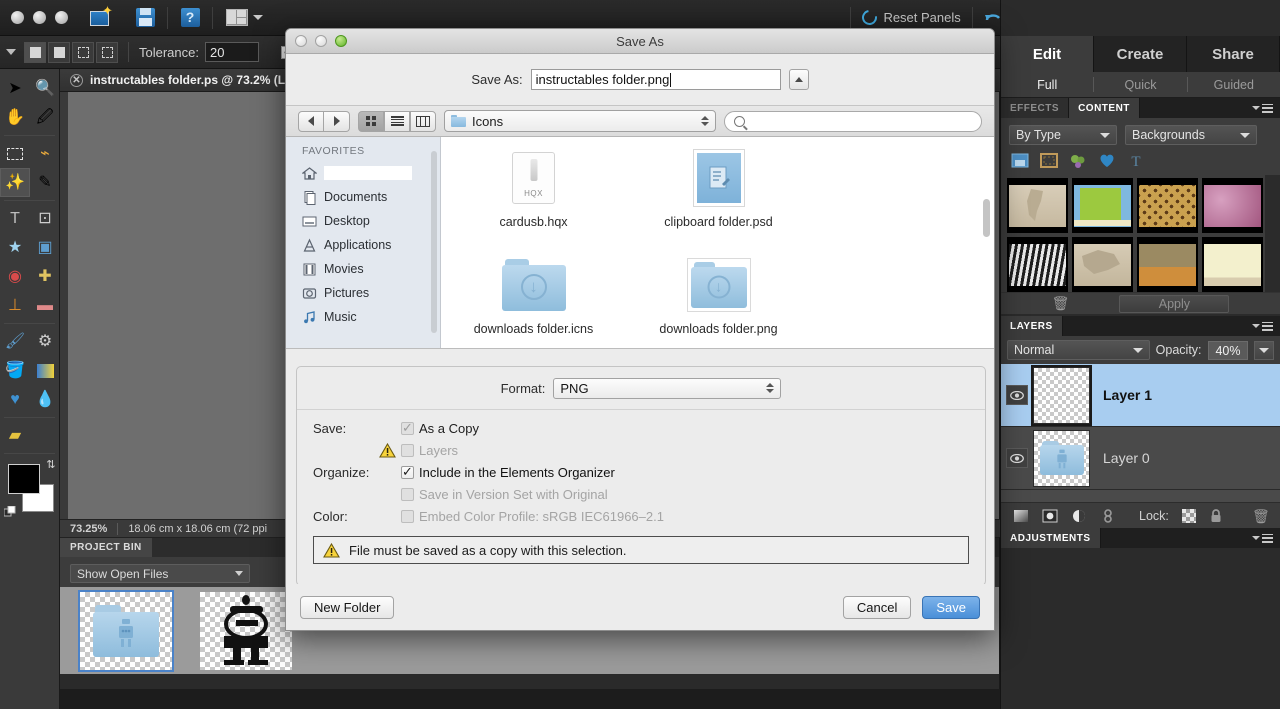 The image size is (1280, 709). I want to click on move-tool: ➤, so click(15, 88).